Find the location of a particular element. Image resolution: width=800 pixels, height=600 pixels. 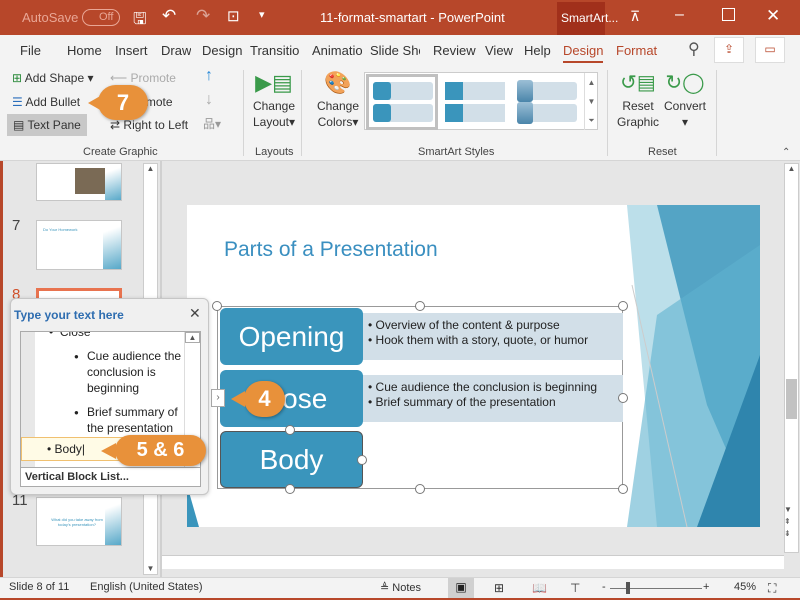

promote-button: ⟵ Promote is located at coordinates (143, 78).